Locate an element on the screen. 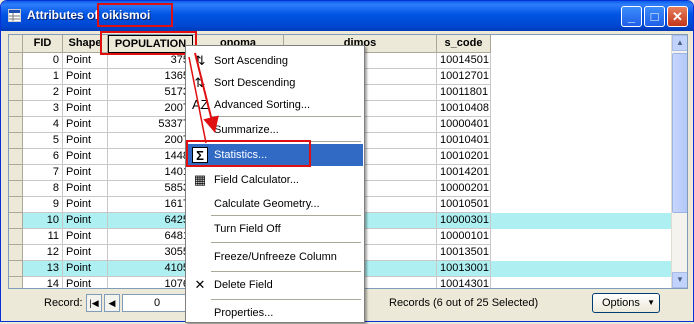 This screenshot has width=694, height=324. cell-fid: 6 is located at coordinates (43, 157).